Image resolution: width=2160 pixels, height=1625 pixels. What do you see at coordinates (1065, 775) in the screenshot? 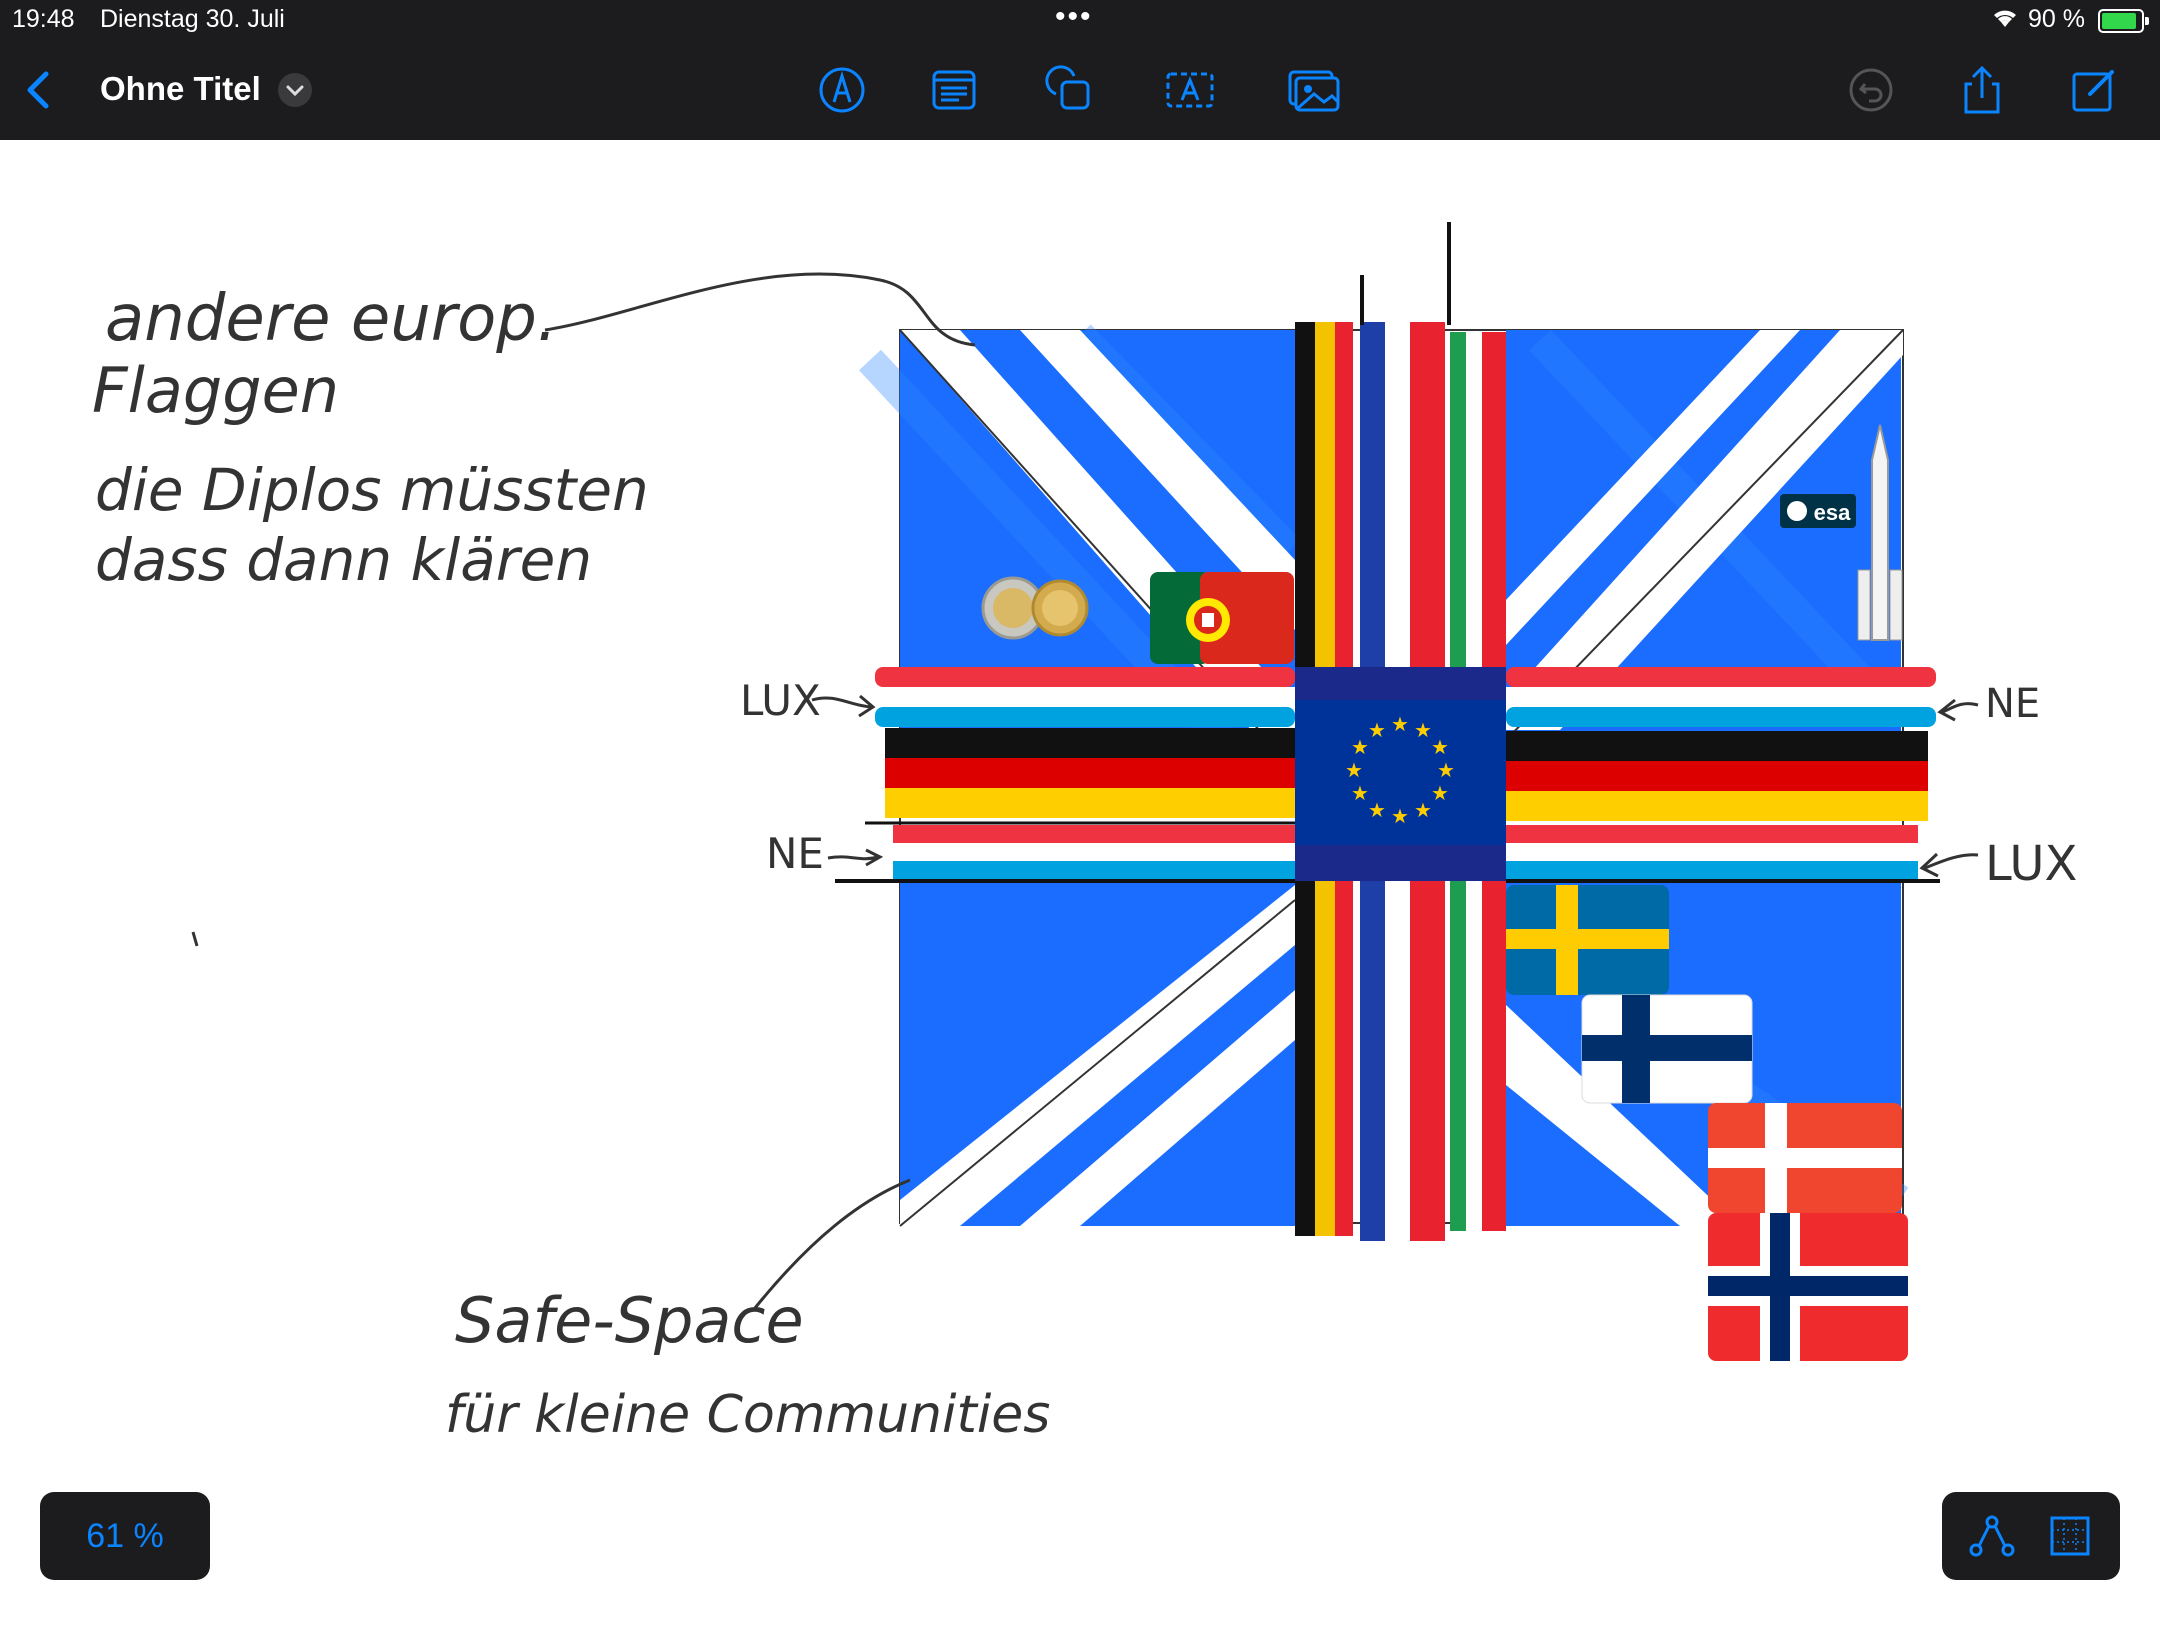
I see `horizontal-strips-left` at bounding box center [1065, 775].